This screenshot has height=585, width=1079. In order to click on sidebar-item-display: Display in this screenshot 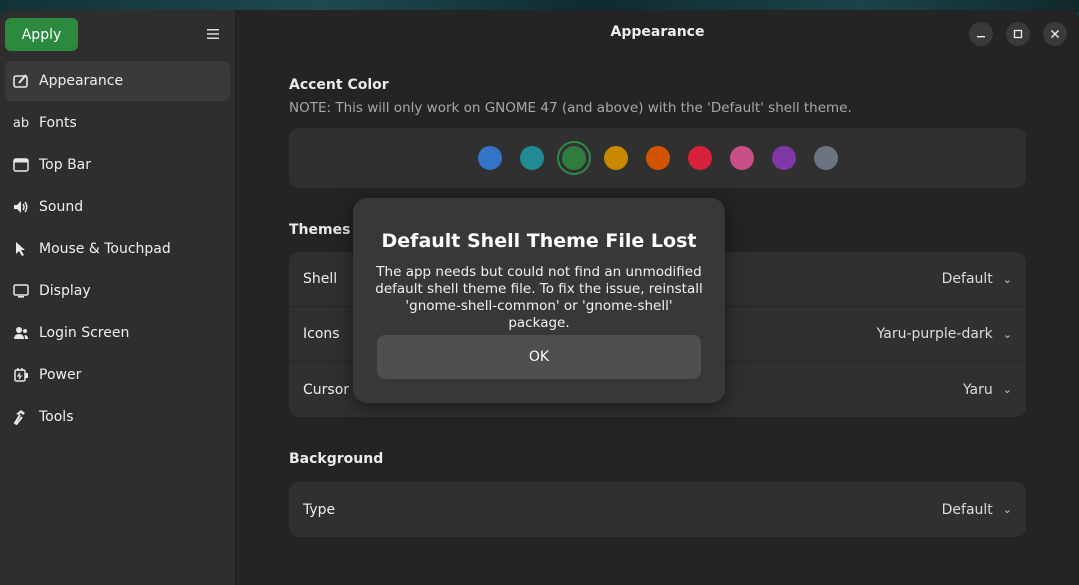, I will do `click(117, 291)`.